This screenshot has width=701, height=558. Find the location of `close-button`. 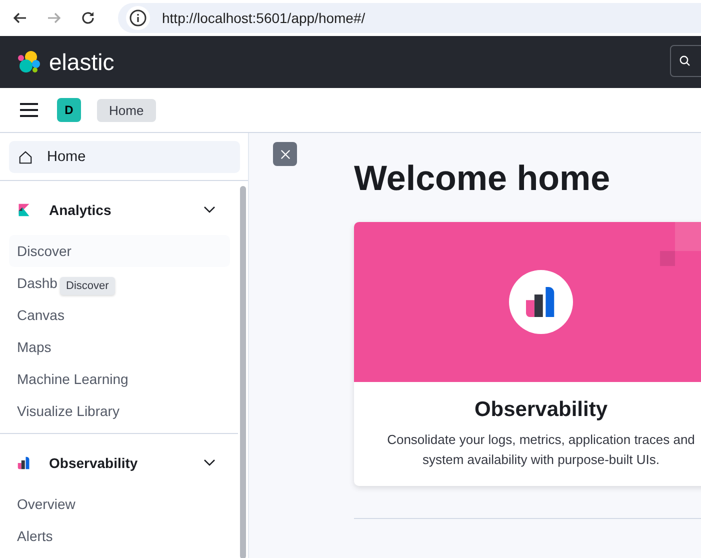

close-button is located at coordinates (285, 154).